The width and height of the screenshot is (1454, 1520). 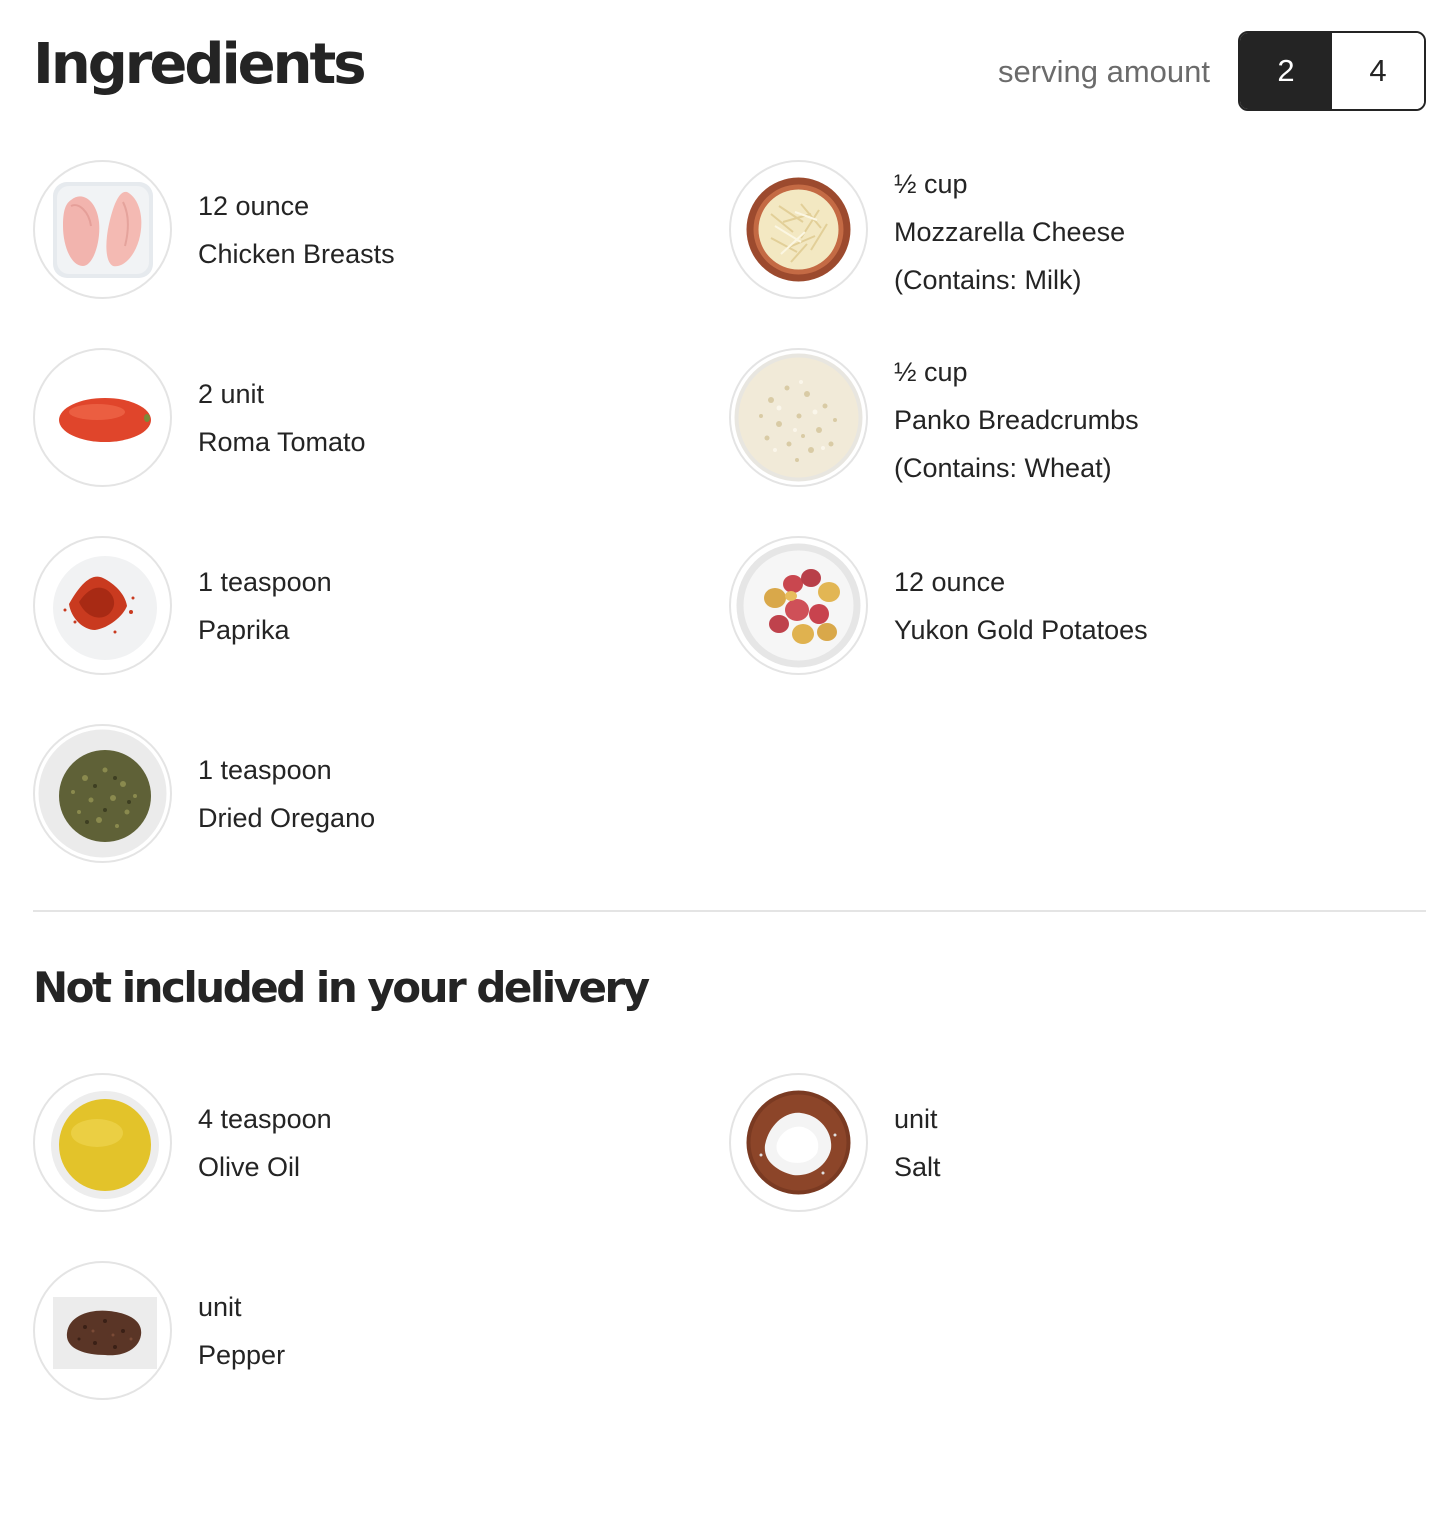 What do you see at coordinates (1378, 71) in the screenshot?
I see `serving-option-4: 4` at bounding box center [1378, 71].